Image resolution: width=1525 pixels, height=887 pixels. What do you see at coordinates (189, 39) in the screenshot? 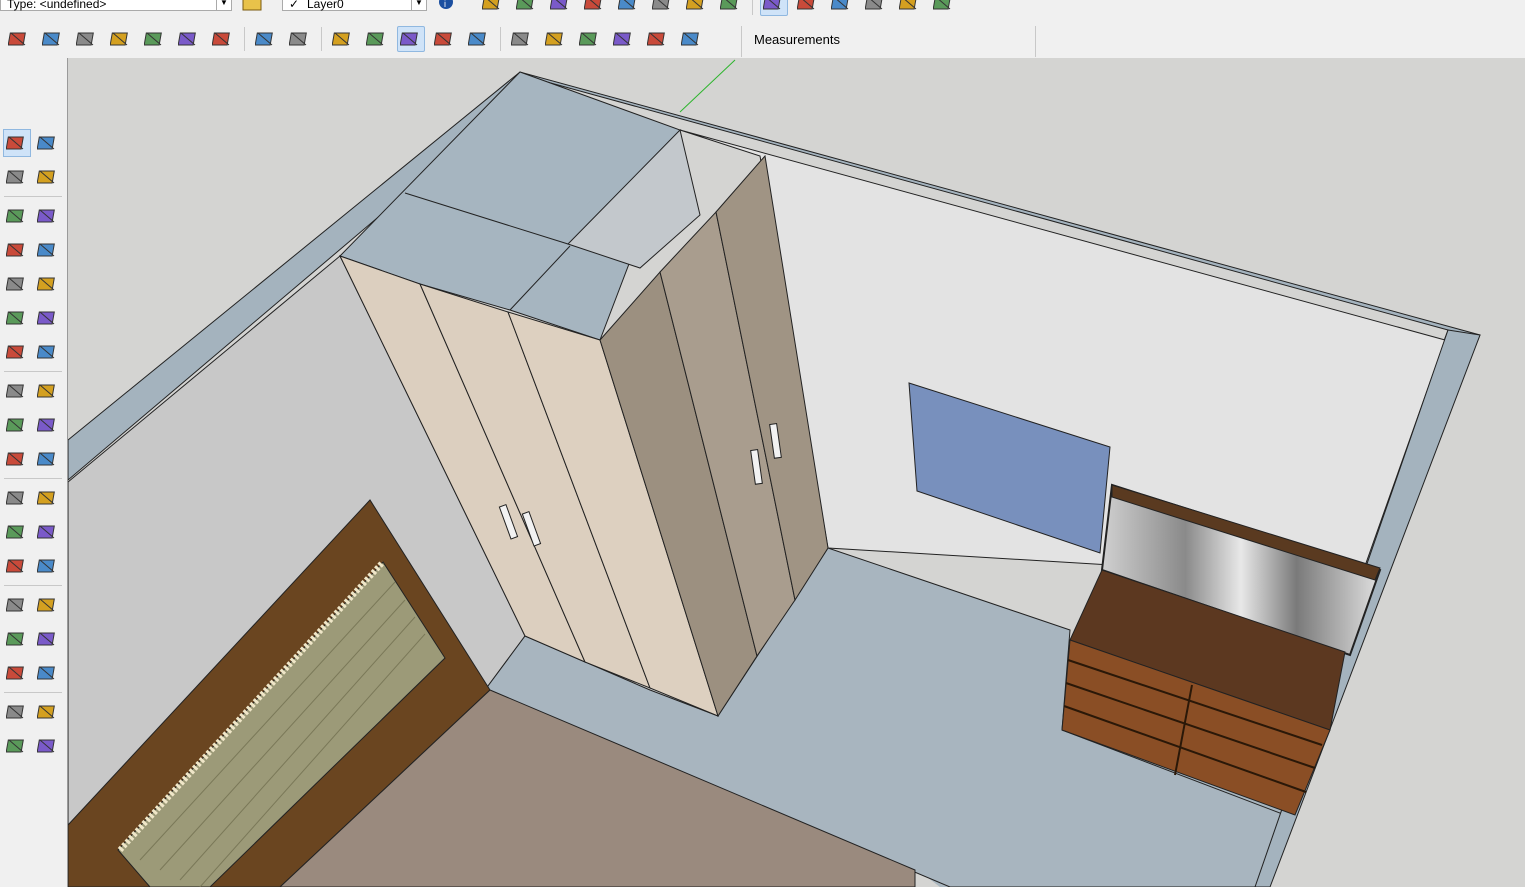
I see `add-detail-icon` at bounding box center [189, 39].